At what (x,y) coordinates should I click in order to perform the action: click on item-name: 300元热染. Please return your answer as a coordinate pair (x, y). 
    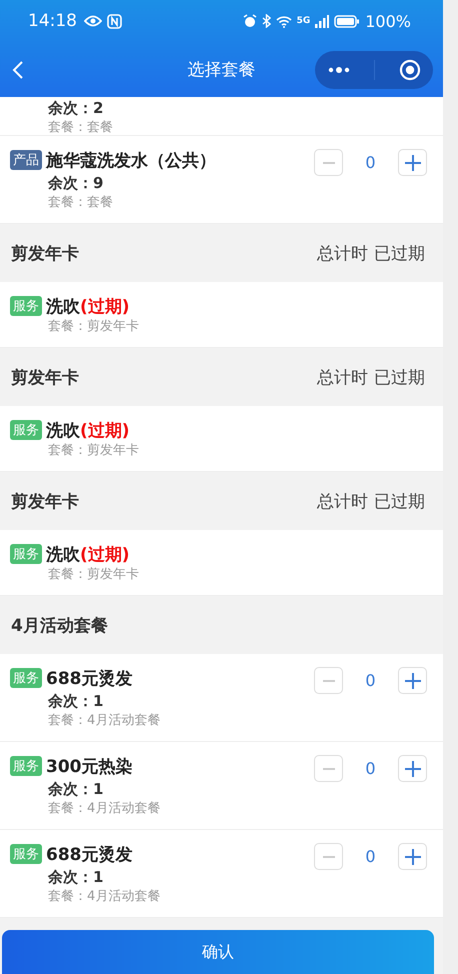
    Looking at the image, I should click on (89, 767).